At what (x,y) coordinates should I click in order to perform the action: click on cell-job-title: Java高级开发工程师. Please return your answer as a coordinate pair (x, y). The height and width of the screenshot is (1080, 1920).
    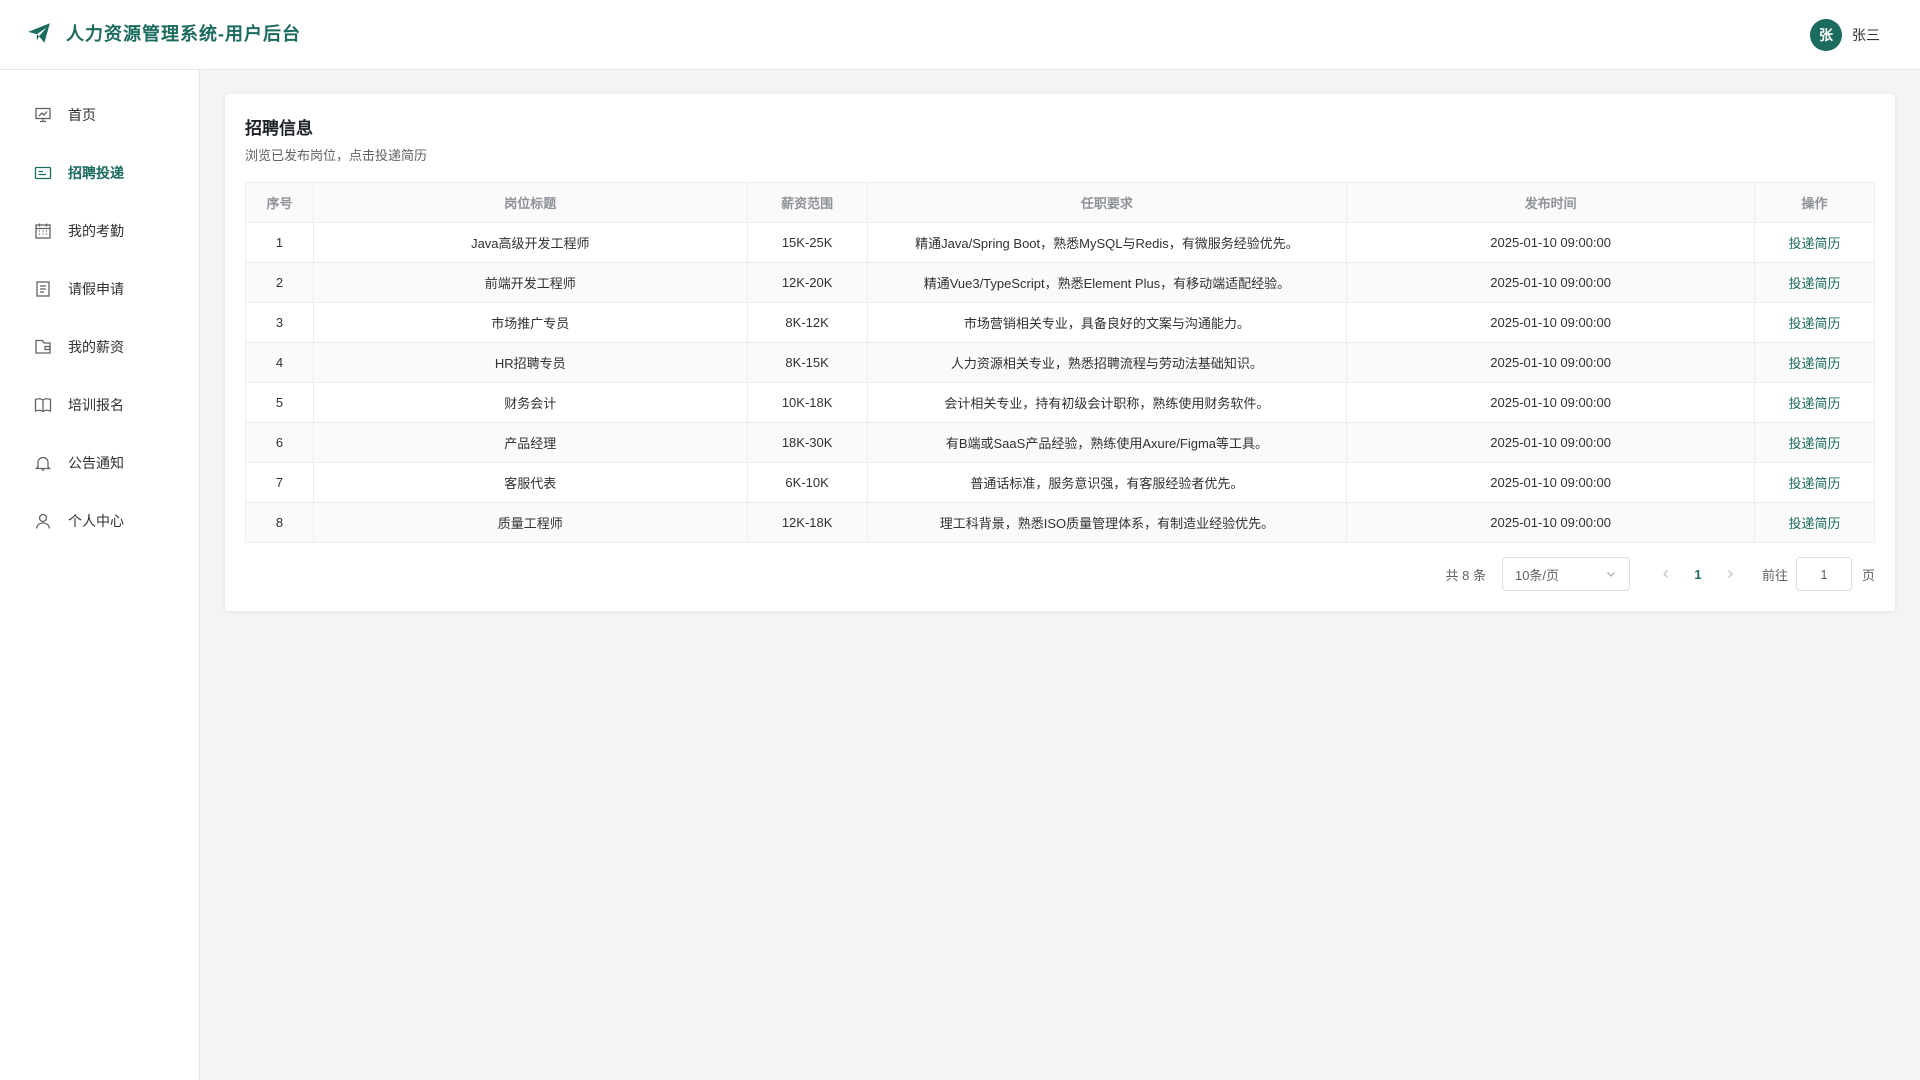
    Looking at the image, I should click on (530, 242).